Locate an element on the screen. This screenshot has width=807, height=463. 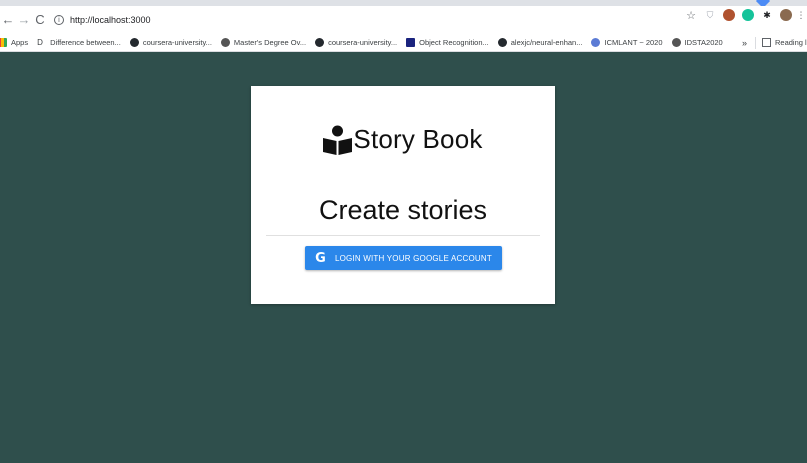
grammarly-extension-icon is located at coordinates (748, 15).